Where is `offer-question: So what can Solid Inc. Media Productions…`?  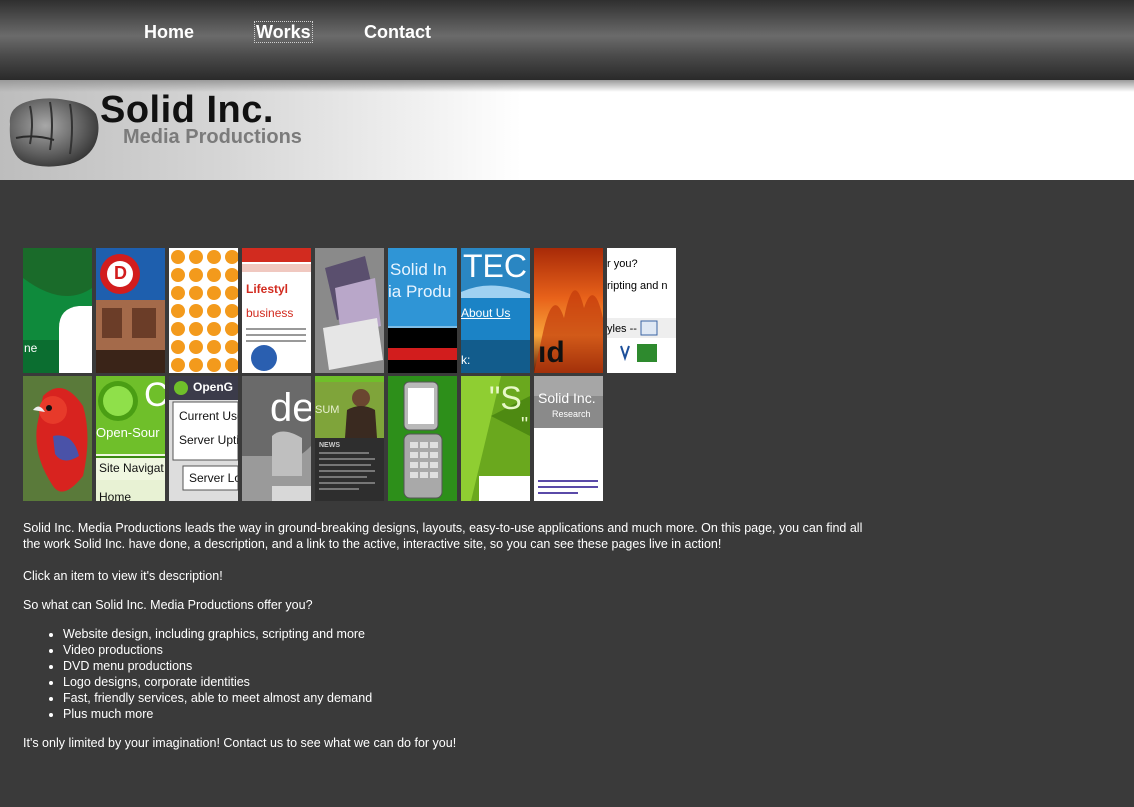
offer-question: So what can Solid Inc. Media Productions… is located at coordinates (168, 605).